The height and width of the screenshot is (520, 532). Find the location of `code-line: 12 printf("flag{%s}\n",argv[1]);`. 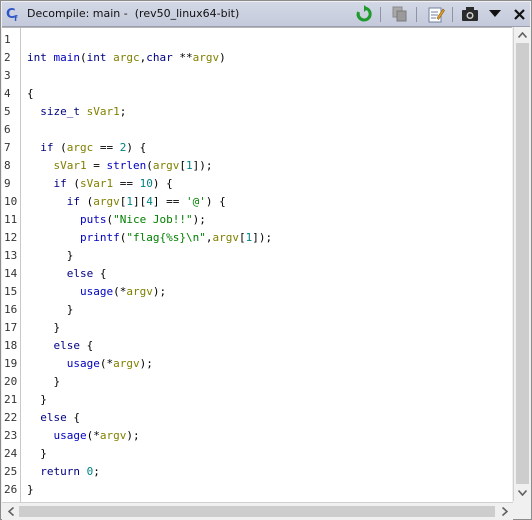

code-line: 12 printf("flag{%s}\n",argv[1]); is located at coordinates (257, 238).